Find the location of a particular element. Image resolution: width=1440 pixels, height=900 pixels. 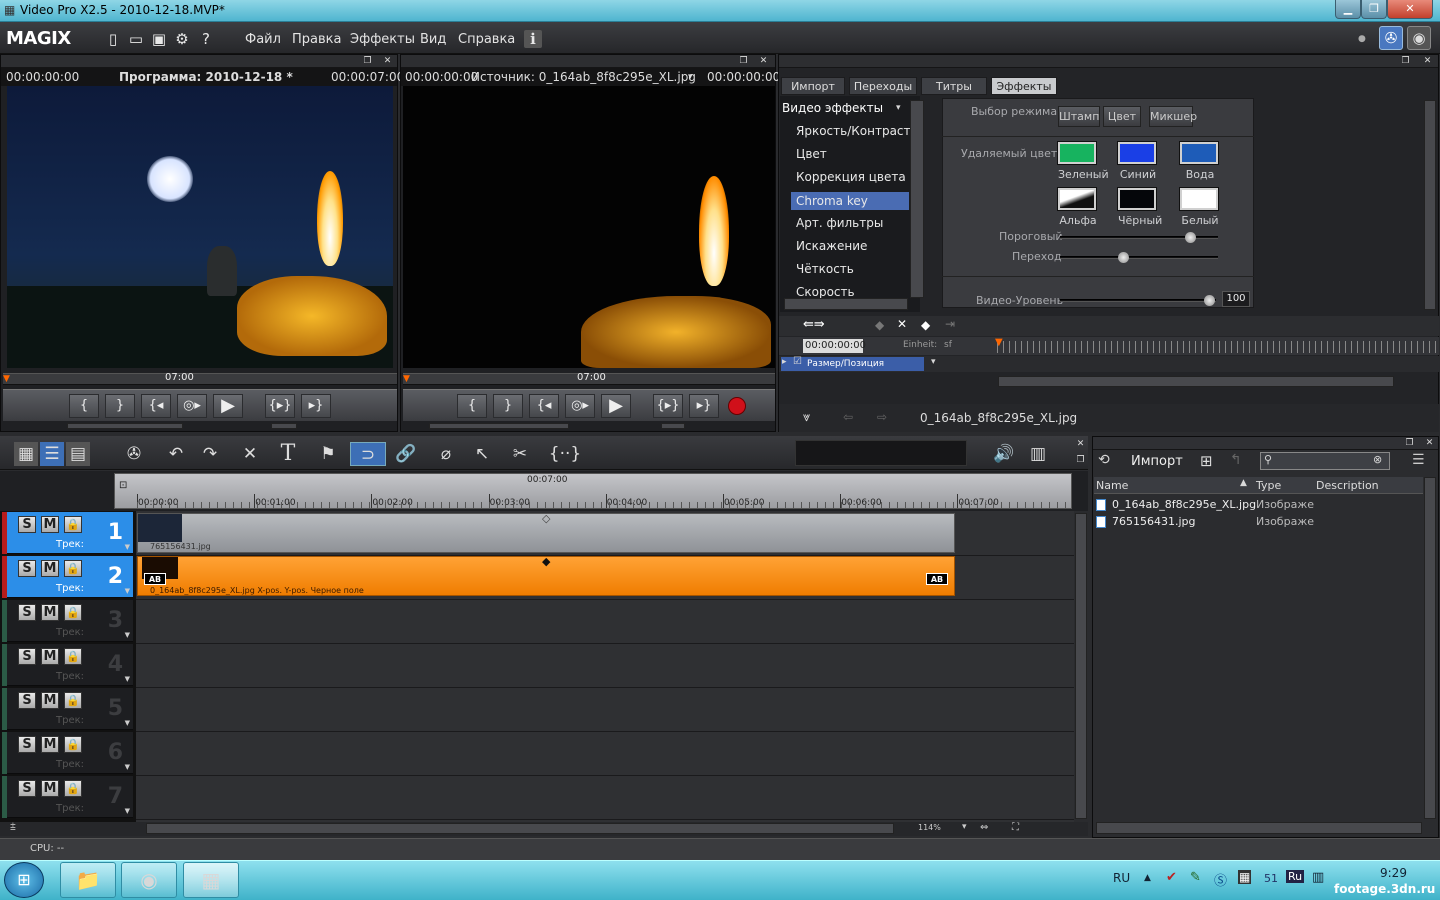

track-header-3: S M 🔒 Трек: 3 ▼ is located at coordinates (67, 621).